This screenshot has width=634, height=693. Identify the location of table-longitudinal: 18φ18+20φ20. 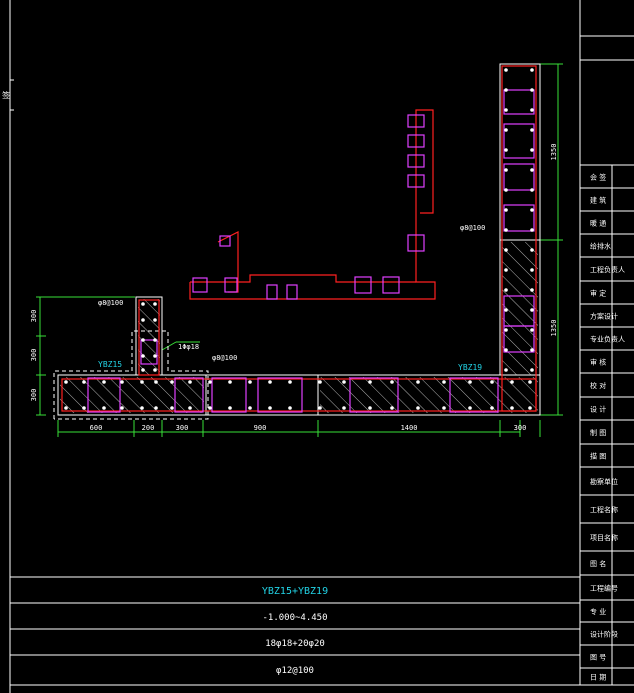
(295, 644).